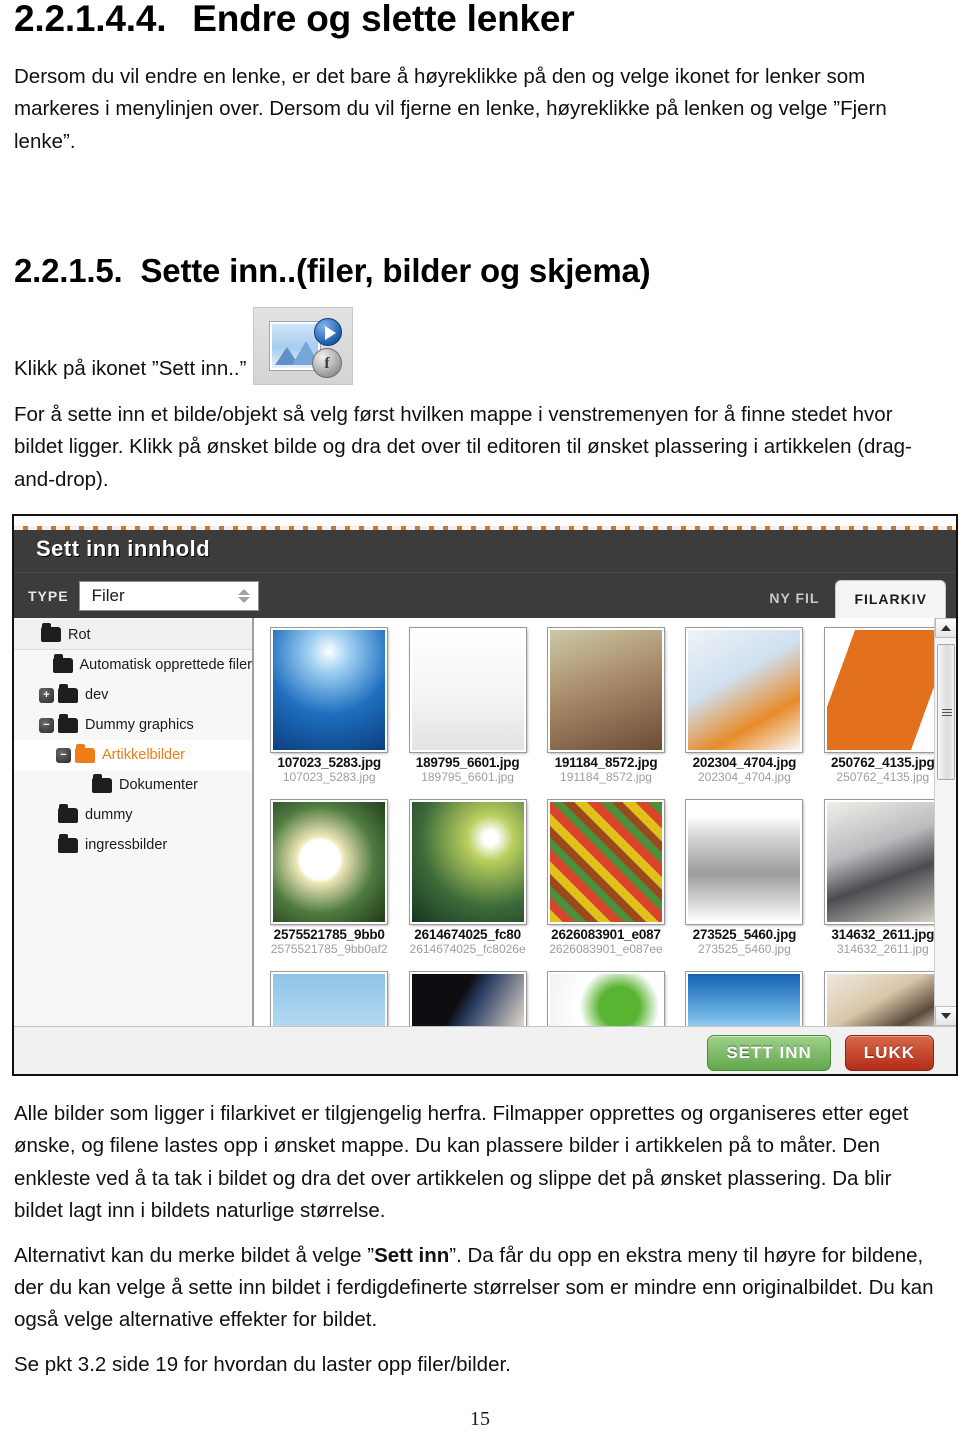  I want to click on file-grid-item: 250762_4135.jpg 250762_4135.jpg, so click(883, 706).